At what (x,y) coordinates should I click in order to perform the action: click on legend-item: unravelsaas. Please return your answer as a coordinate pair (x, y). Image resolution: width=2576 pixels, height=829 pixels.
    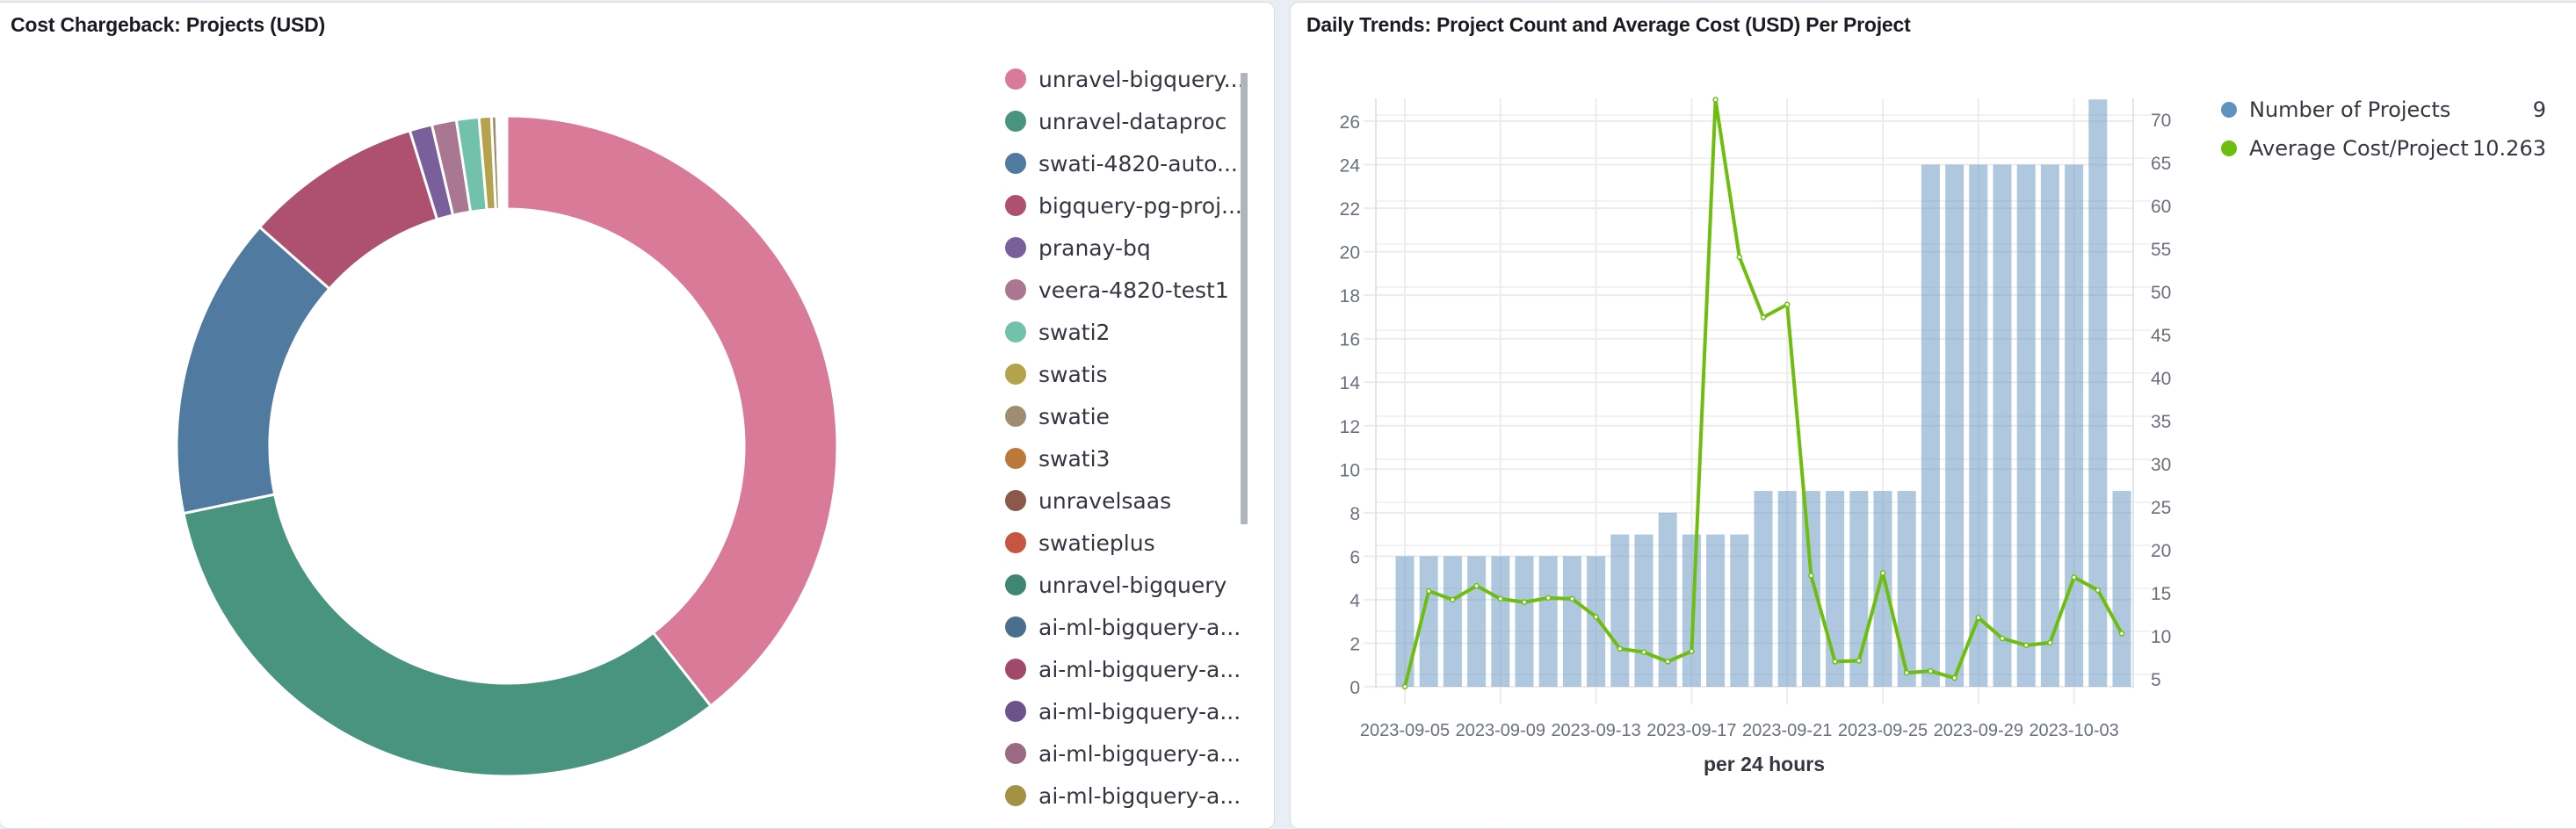
    Looking at the image, I should click on (1088, 500).